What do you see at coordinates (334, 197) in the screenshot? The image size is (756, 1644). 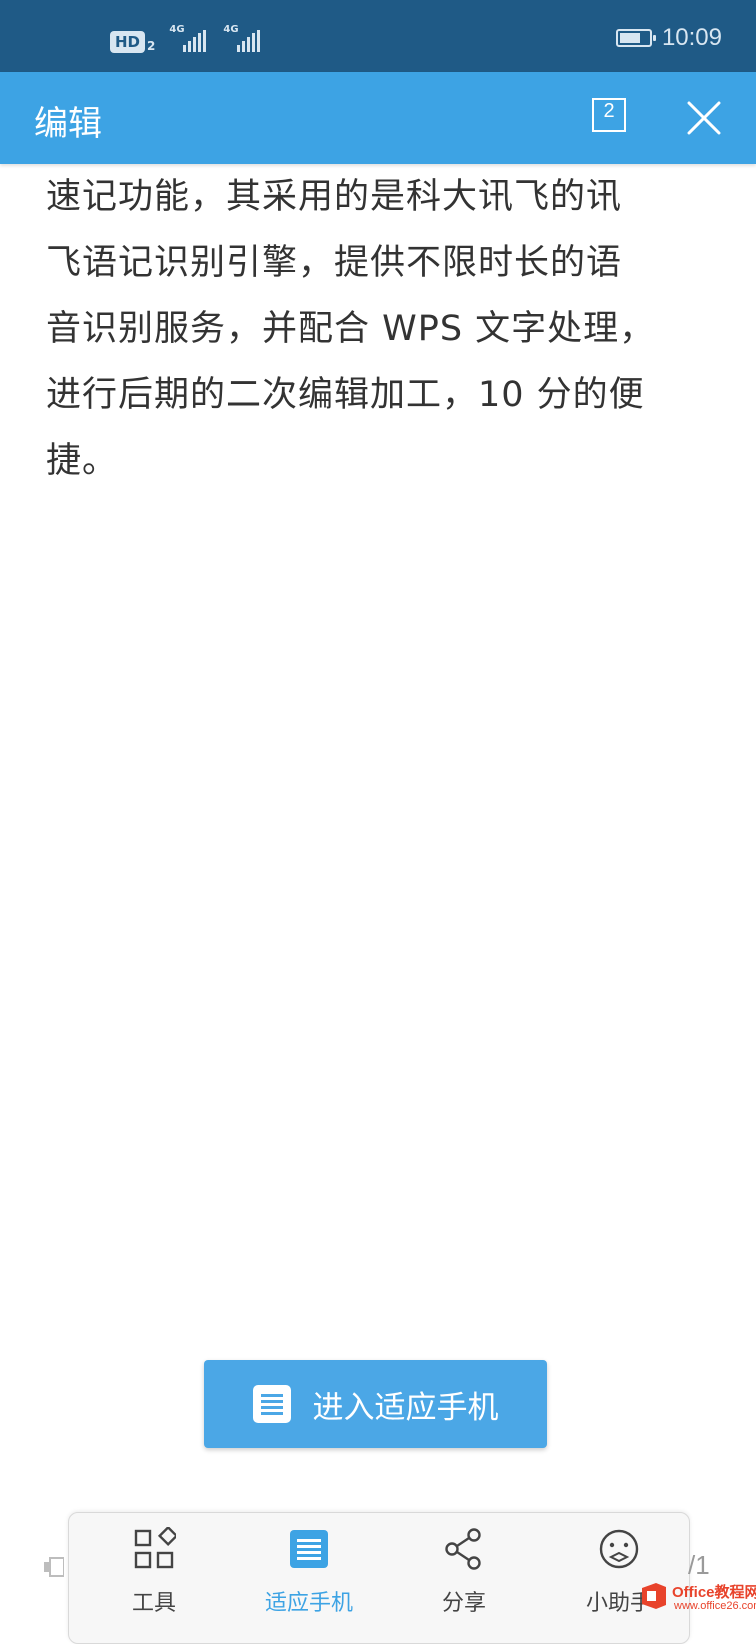 I see `document-line: 速记功能，其采用的是科大讯飞的讯` at bounding box center [334, 197].